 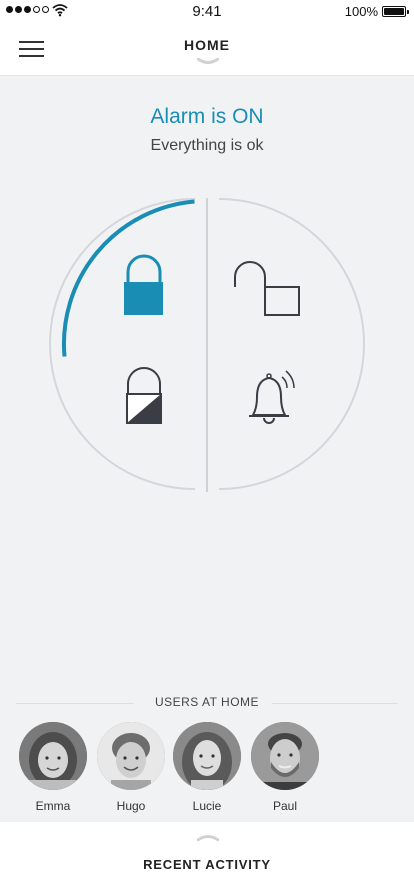 What do you see at coordinates (143, 284) in the screenshot?
I see `lock-closed-icon` at bounding box center [143, 284].